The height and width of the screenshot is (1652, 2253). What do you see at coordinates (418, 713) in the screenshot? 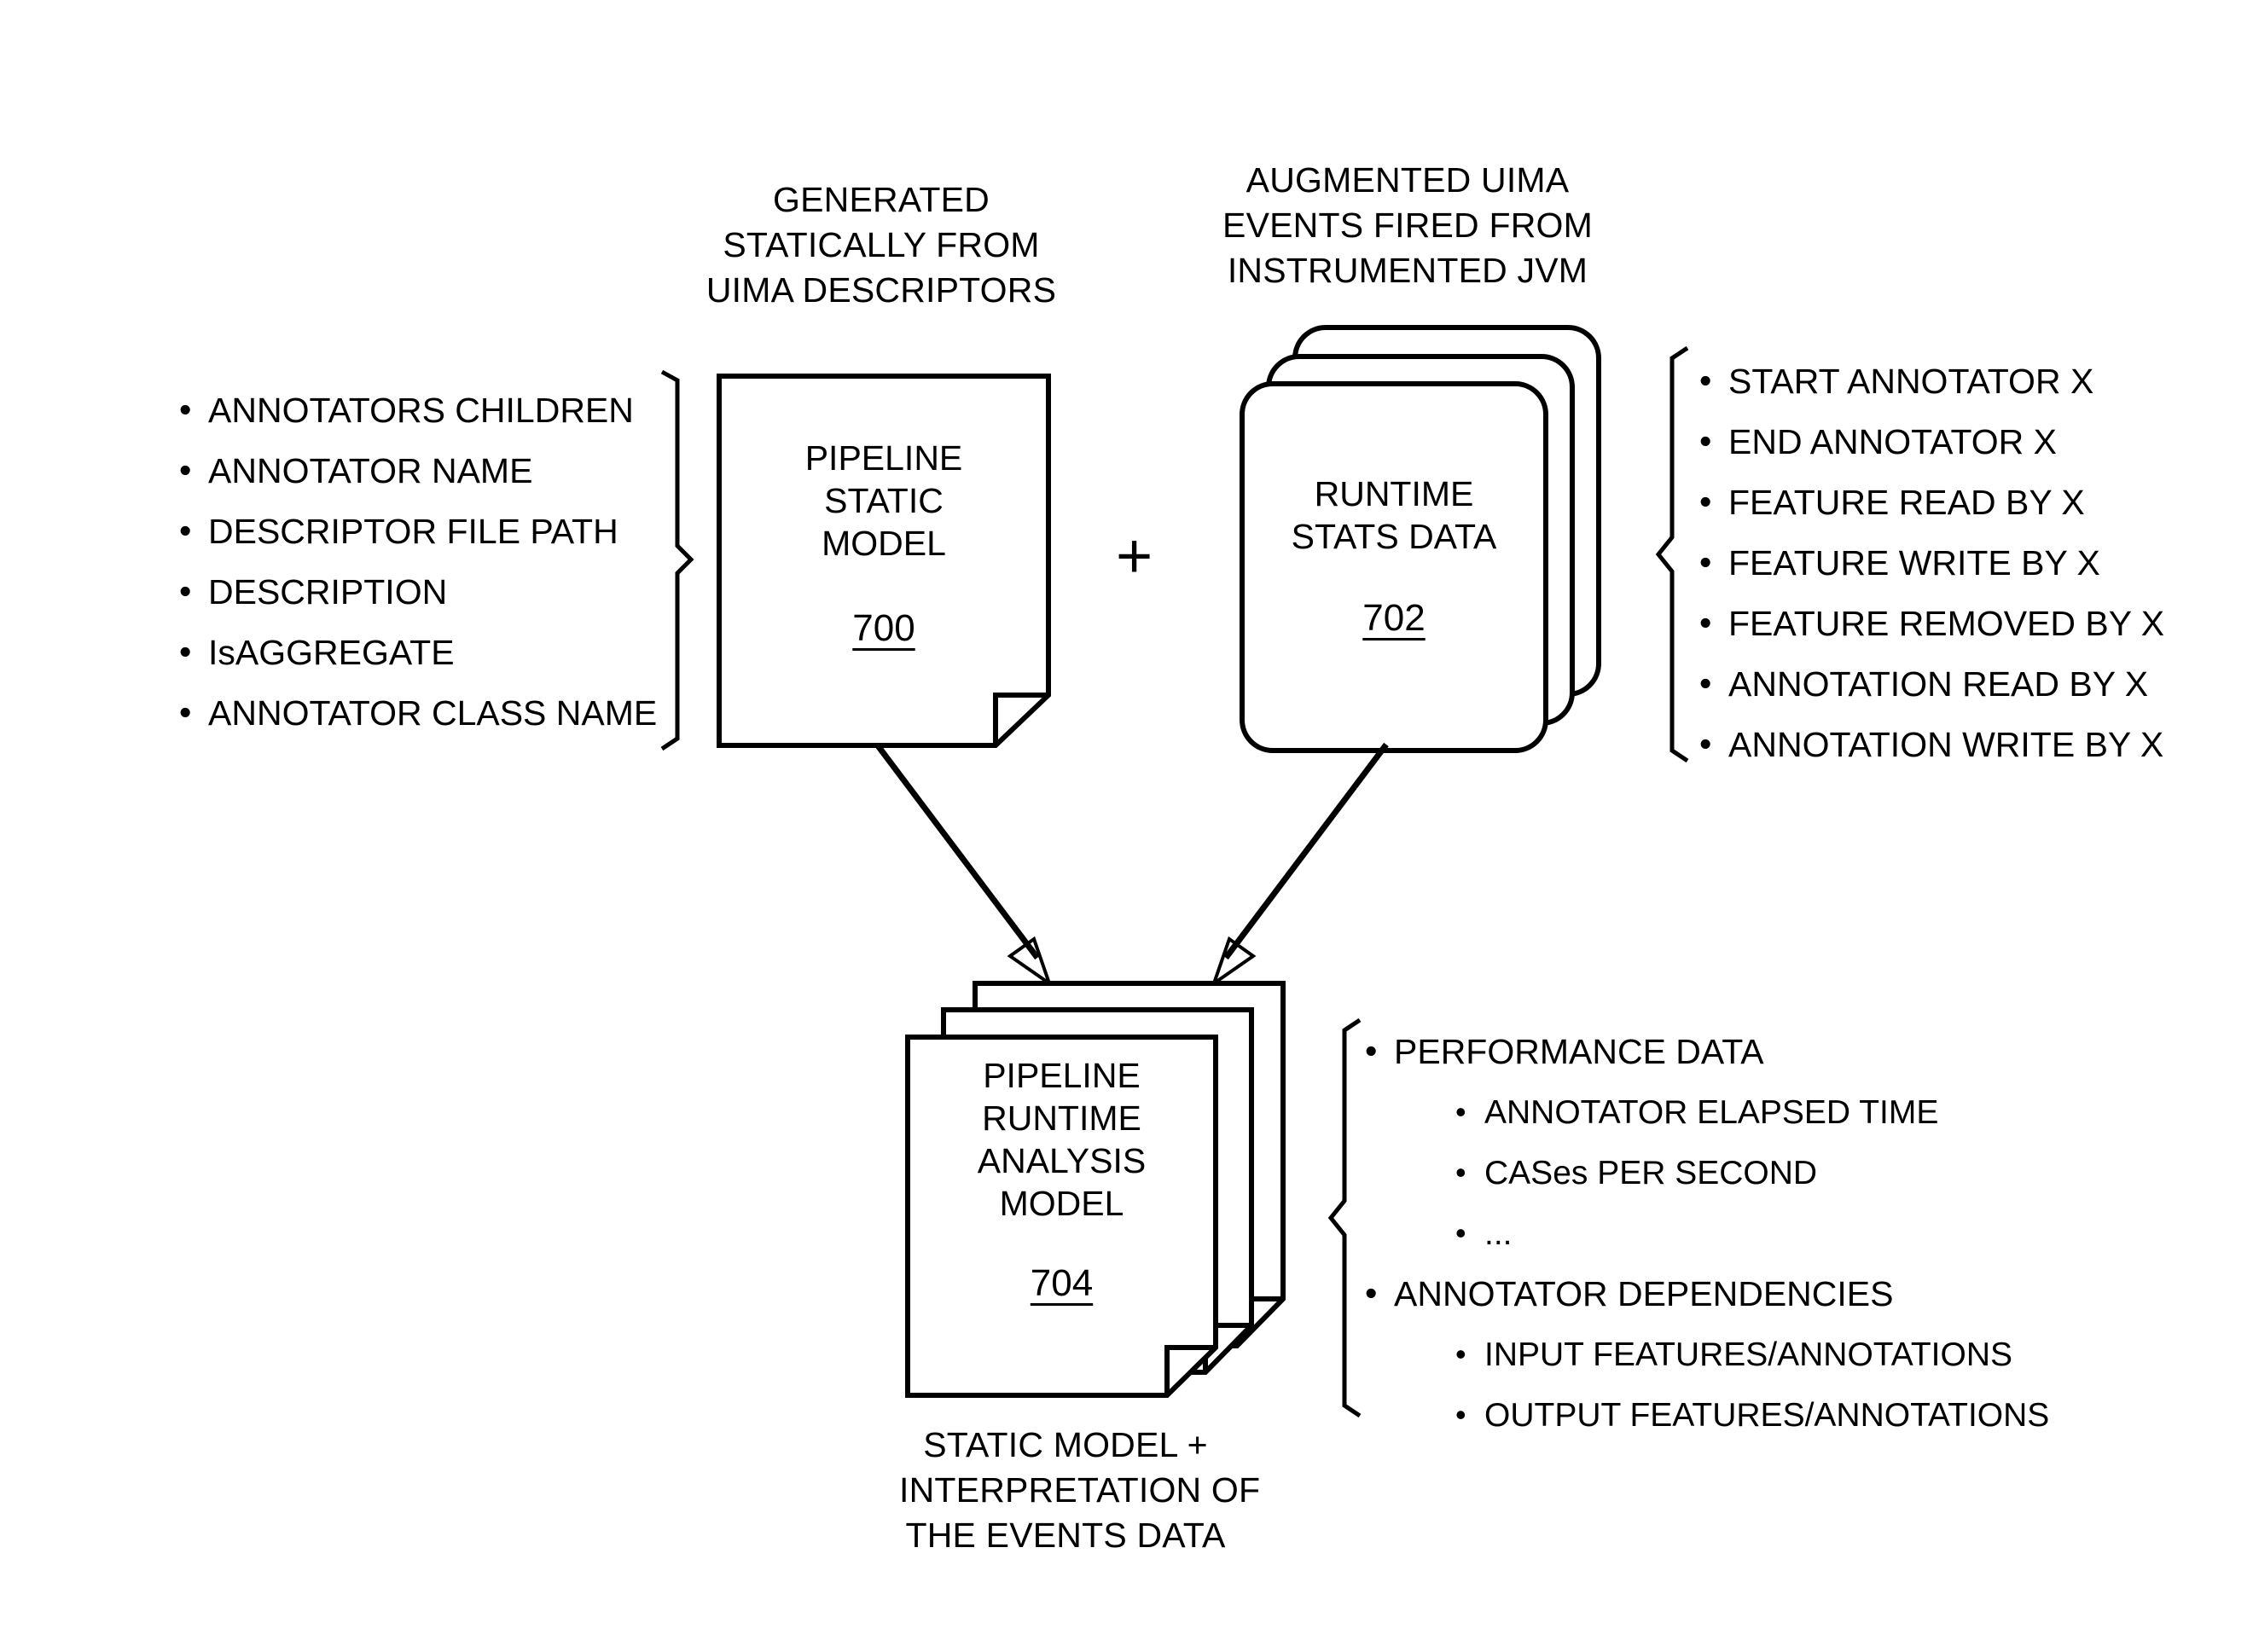
I see `list-item: ANNOTATOR CLASS NAME` at bounding box center [418, 713].